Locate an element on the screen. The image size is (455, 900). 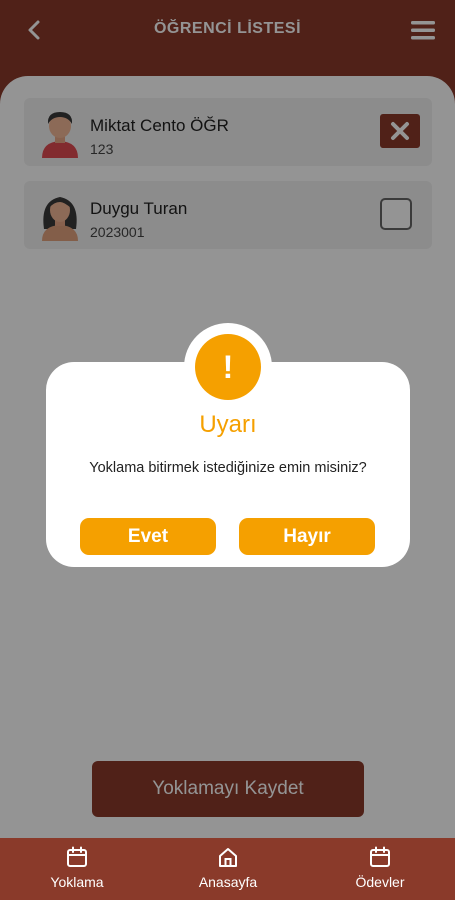
nav-item-anasayfa: Anasayfa is located at coordinates (228, 871).